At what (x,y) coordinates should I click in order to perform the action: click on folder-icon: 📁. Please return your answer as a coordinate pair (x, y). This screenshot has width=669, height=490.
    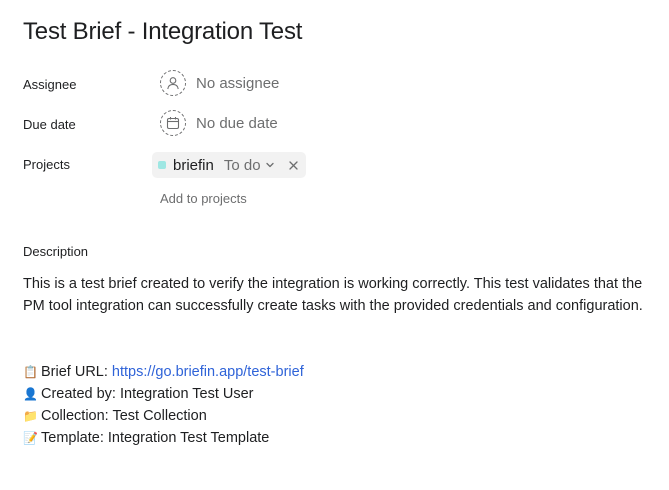
    Looking at the image, I should click on (30, 416).